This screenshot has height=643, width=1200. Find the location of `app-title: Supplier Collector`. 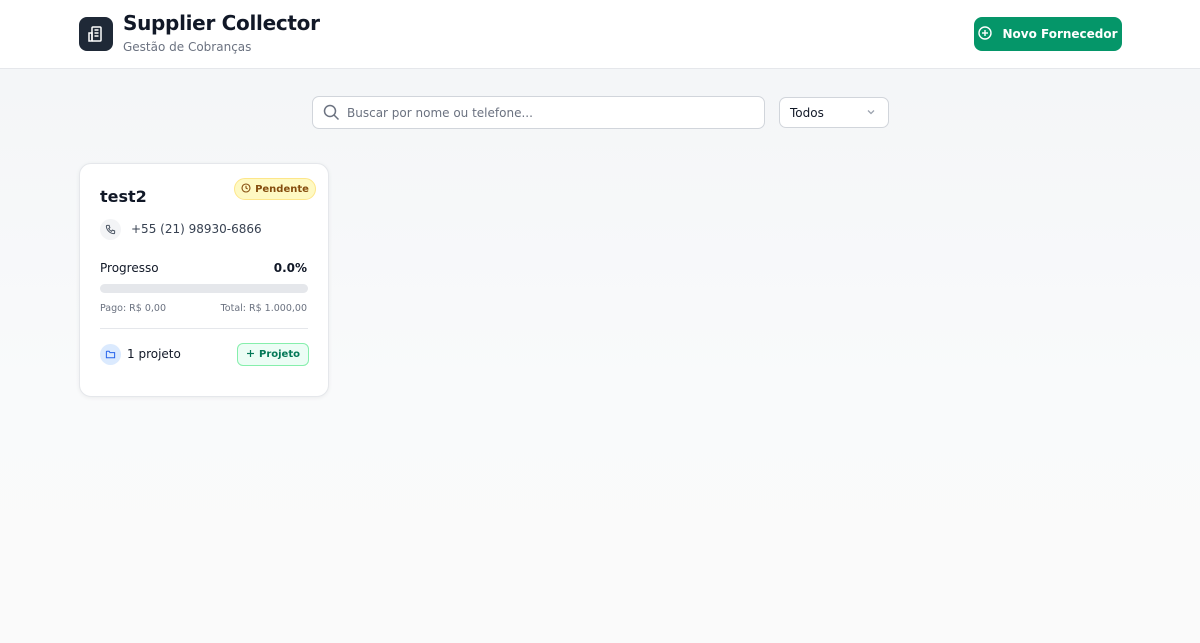

app-title: Supplier Collector is located at coordinates (221, 23).